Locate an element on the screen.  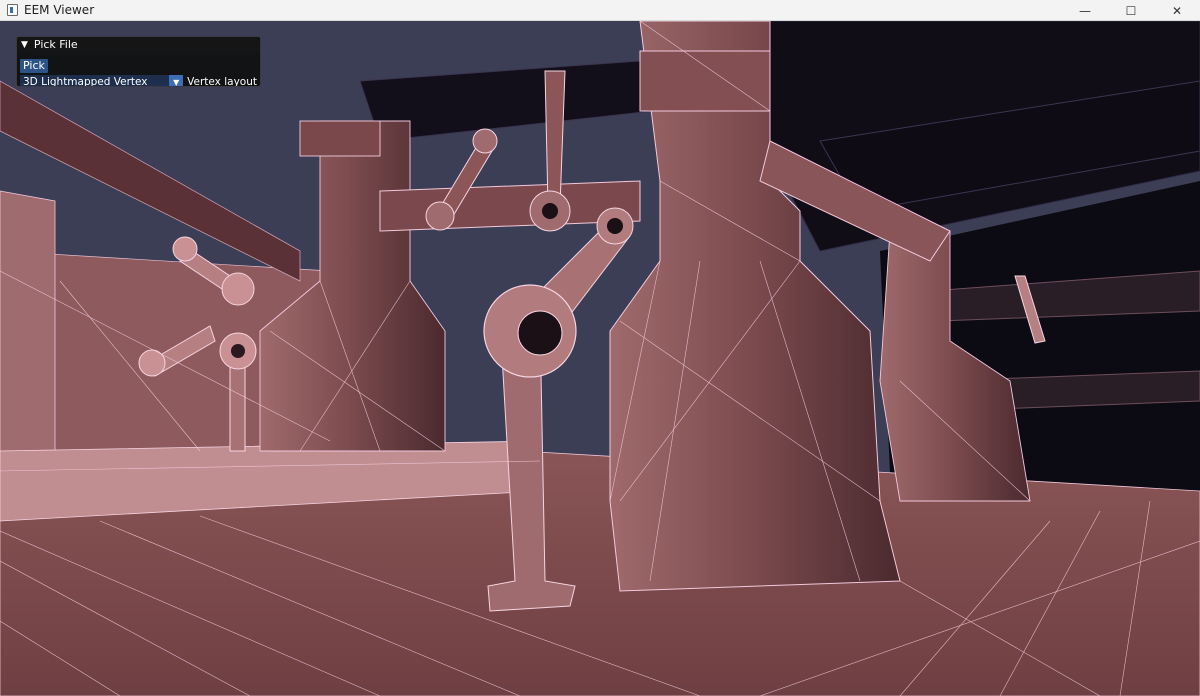
window-controls: — ☐ ✕ is located at coordinates (1131, 10).